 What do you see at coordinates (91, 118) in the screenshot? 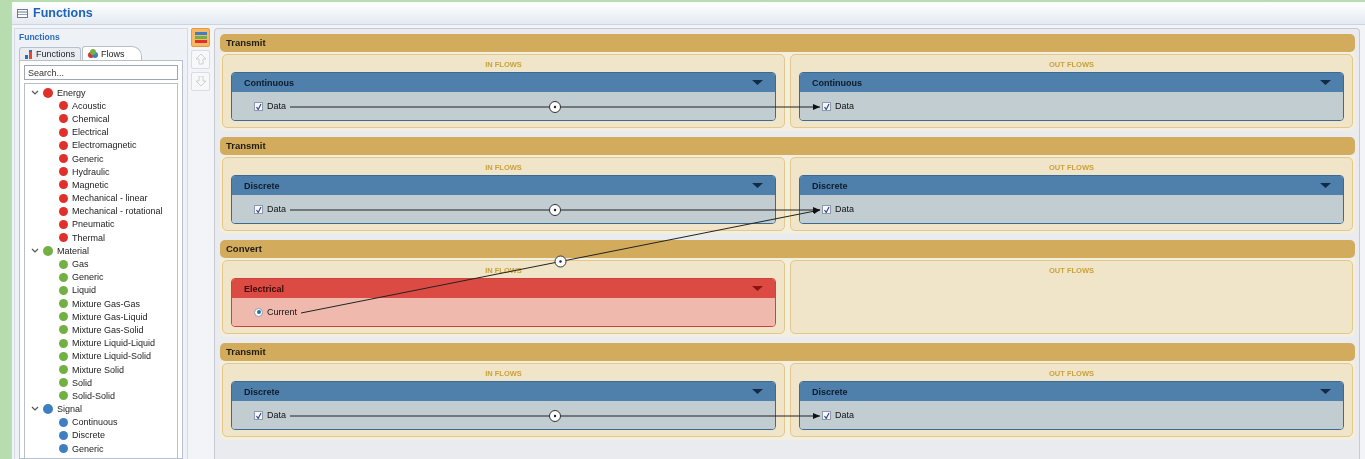
I see `tree-item: Chemical` at bounding box center [91, 118].